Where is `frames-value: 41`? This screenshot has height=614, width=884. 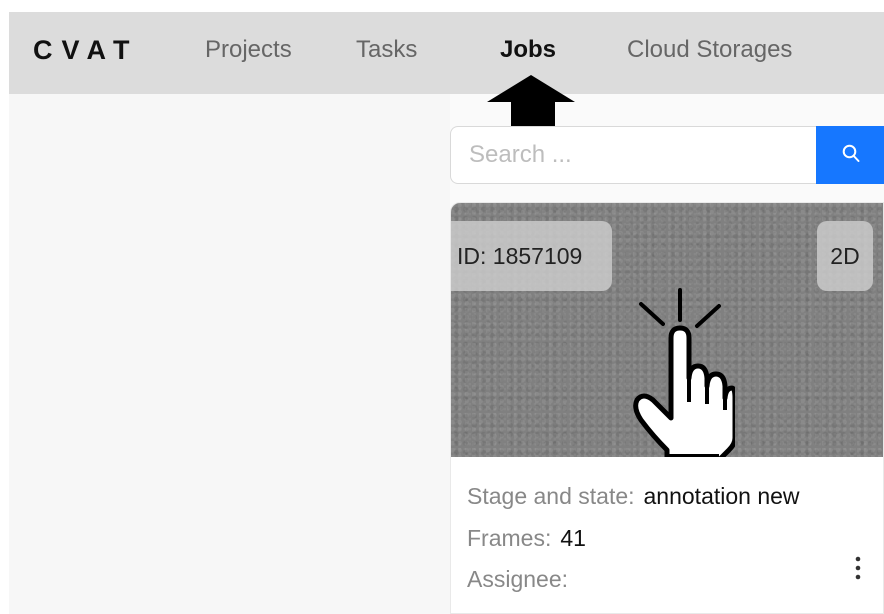
frames-value: 41 is located at coordinates (573, 538).